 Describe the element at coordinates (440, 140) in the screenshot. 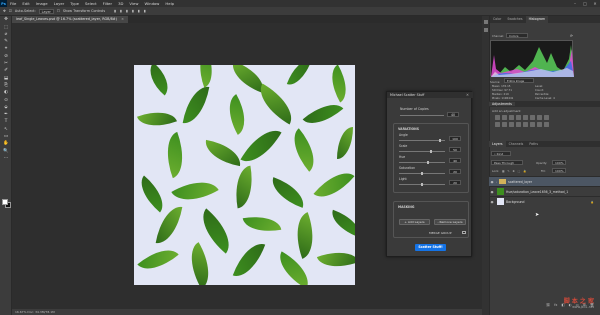

I see `angle-slider-handle` at that location.